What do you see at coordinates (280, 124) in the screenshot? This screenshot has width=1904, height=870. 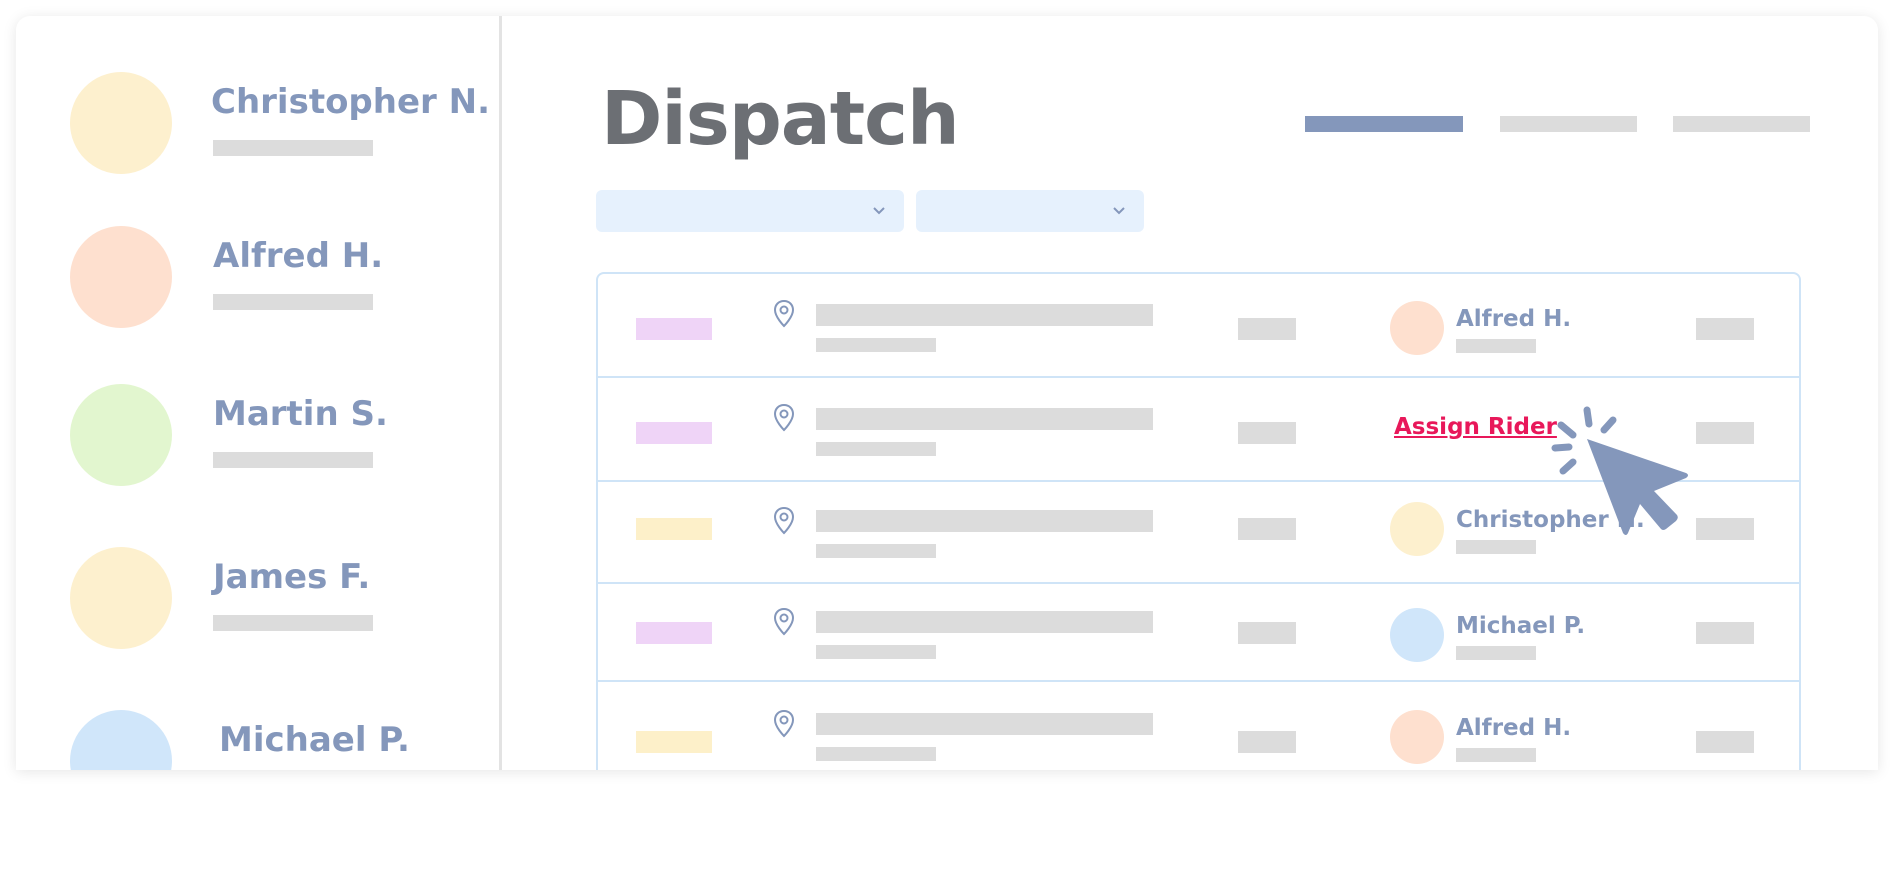 I see `sidebar-rider-christopher: Christopher N.` at bounding box center [280, 124].